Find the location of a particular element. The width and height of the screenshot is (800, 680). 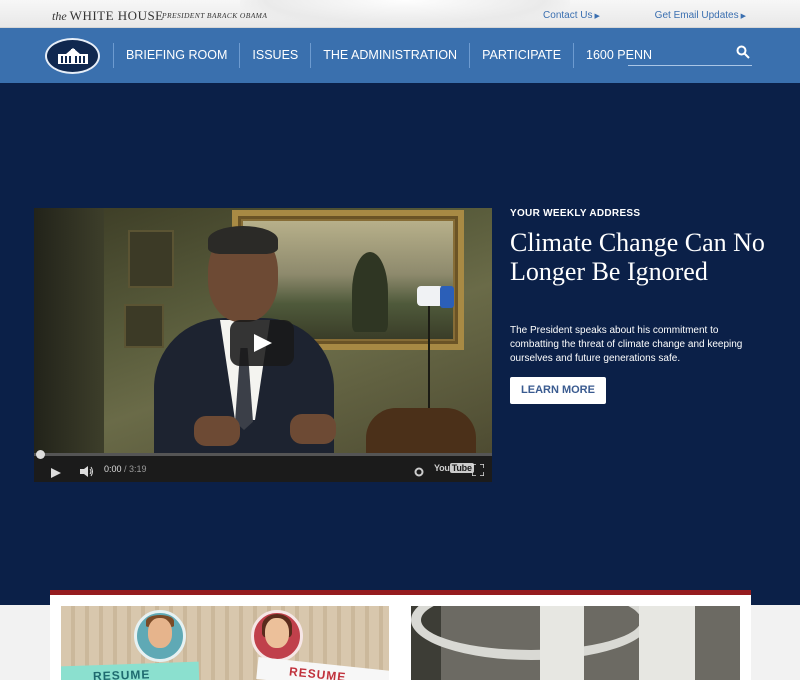

duration: 3:19 is located at coordinates (138, 469).